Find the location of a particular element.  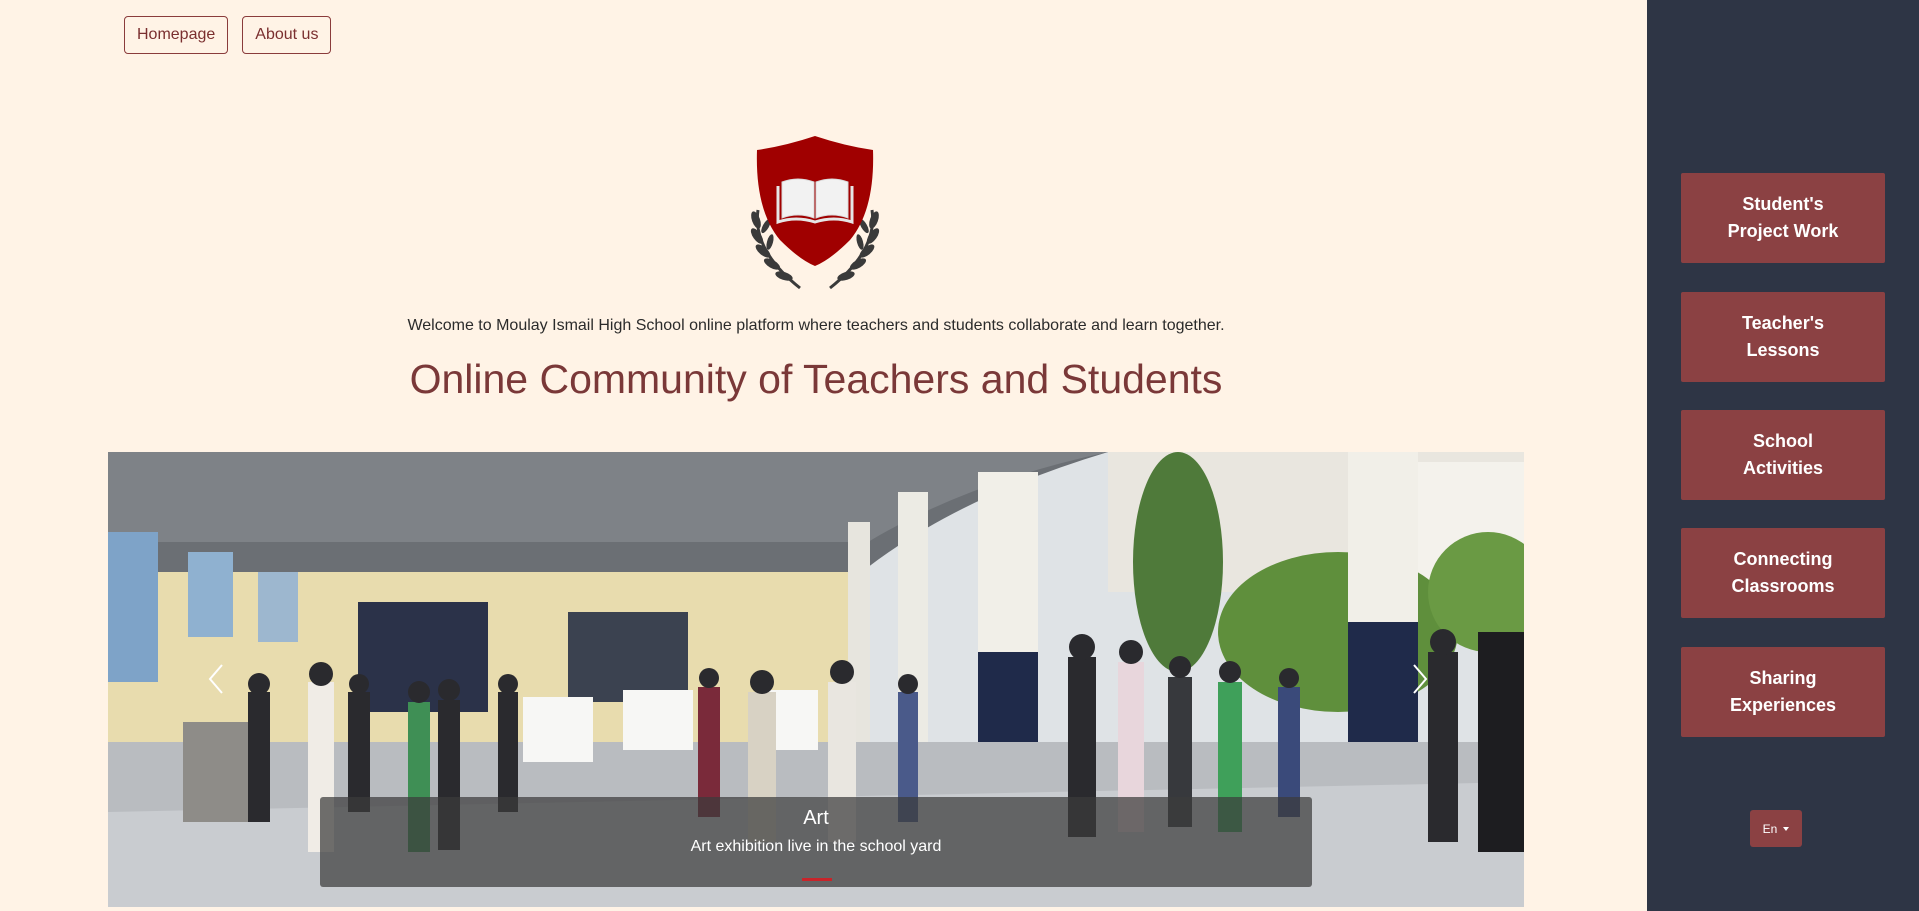

caret-down-icon is located at coordinates (1786, 828).